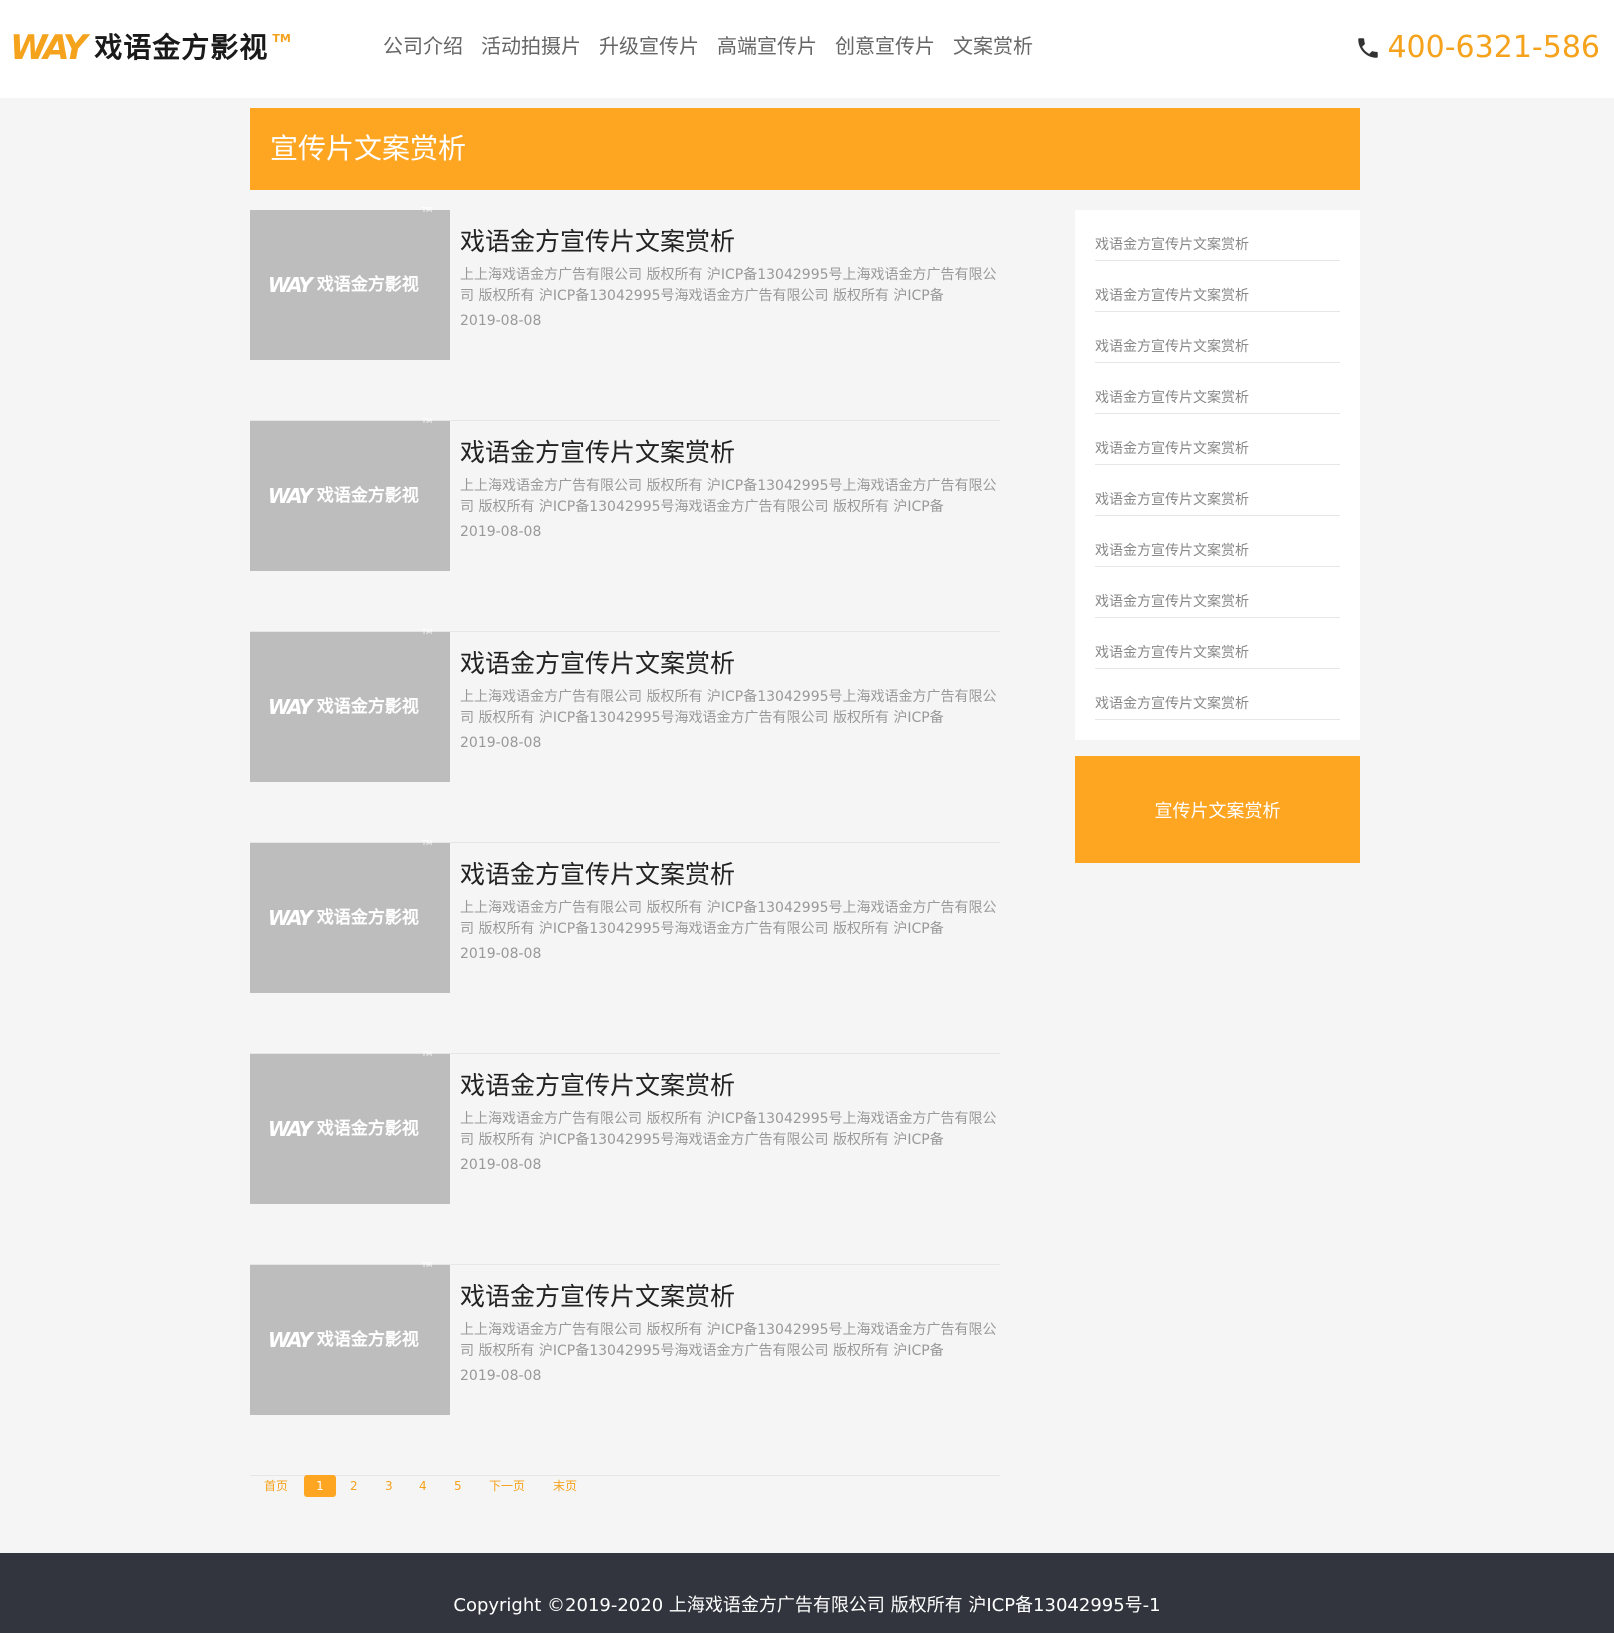  Describe the element at coordinates (368, 148) in the screenshot. I see `page-title: 宣传片文案赏析` at that location.